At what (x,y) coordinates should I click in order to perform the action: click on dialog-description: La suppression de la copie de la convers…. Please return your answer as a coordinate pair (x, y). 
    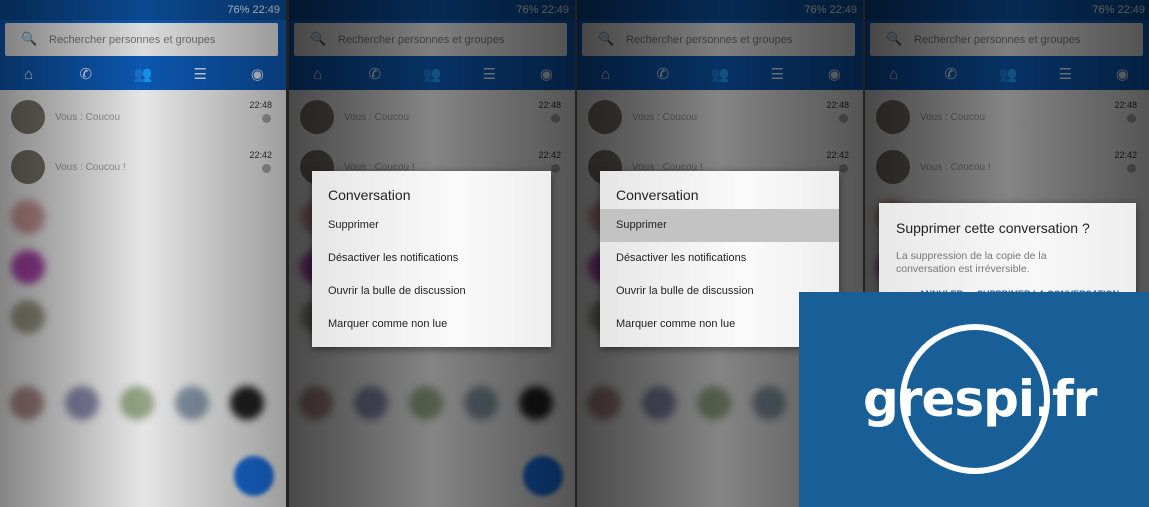
    Looking at the image, I should click on (971, 262).